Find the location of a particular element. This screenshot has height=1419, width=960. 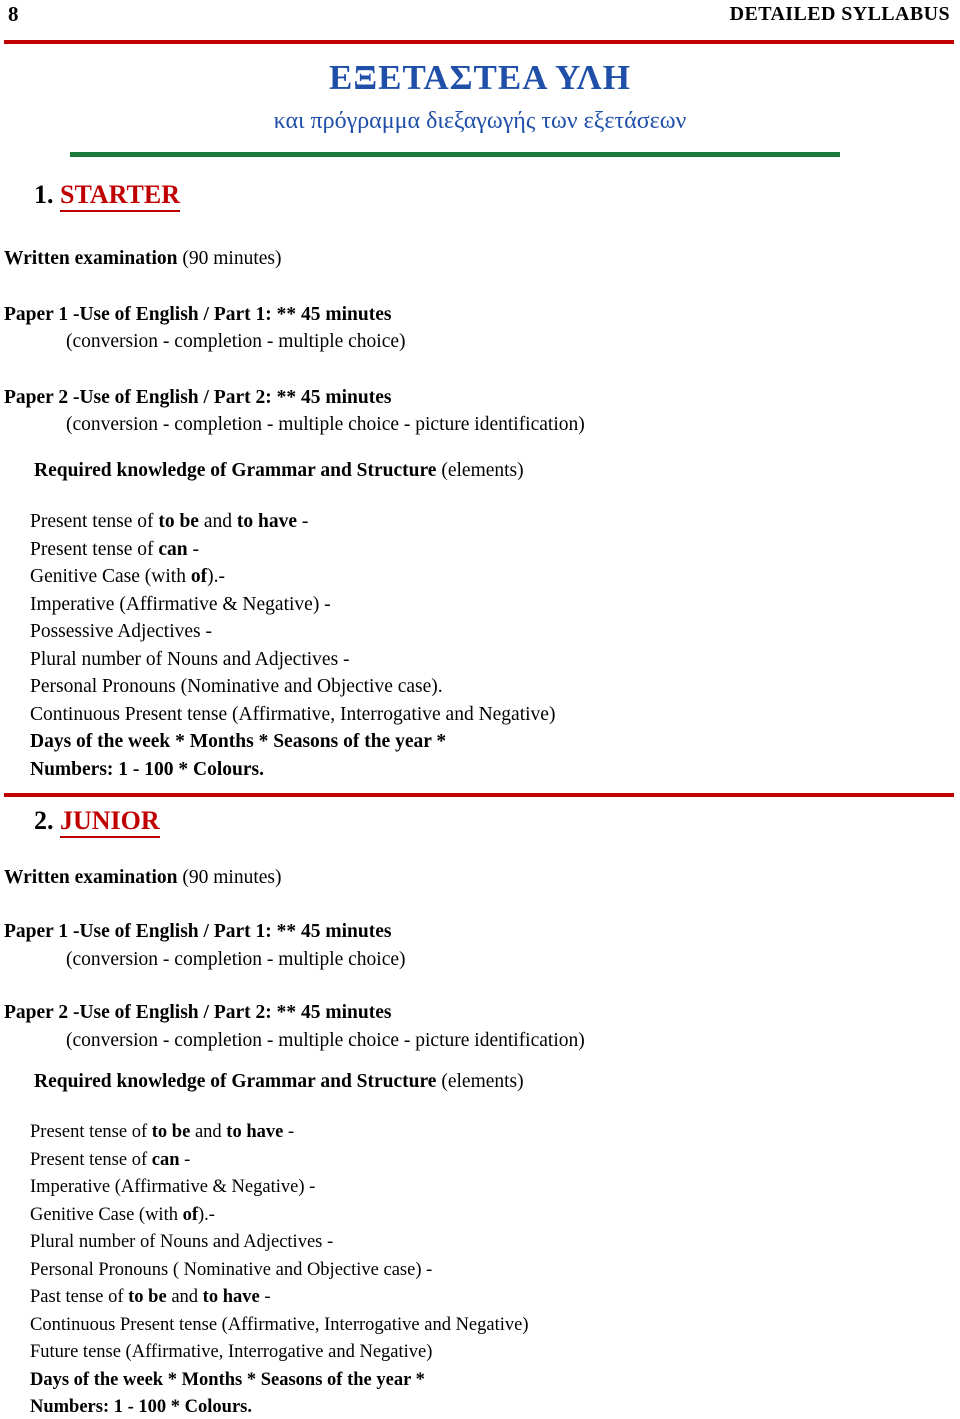

junior-grammar-item-4-text: Genitive Case (with is located at coordinates (106, 1214).